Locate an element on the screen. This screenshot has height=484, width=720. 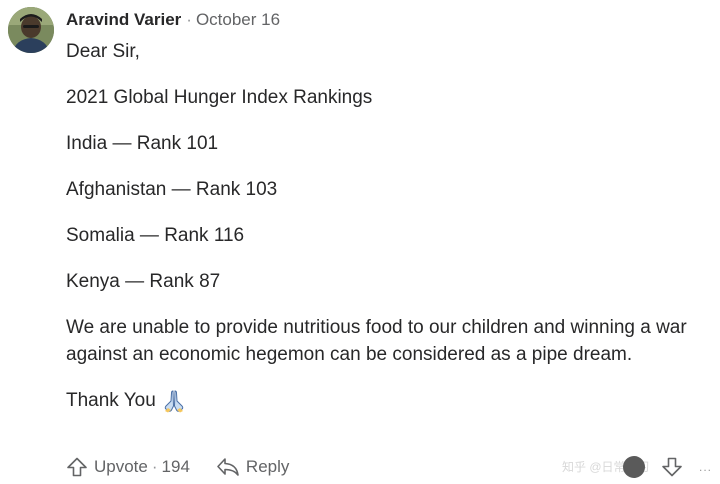
reply-label: Reply is located at coordinates (267, 466).